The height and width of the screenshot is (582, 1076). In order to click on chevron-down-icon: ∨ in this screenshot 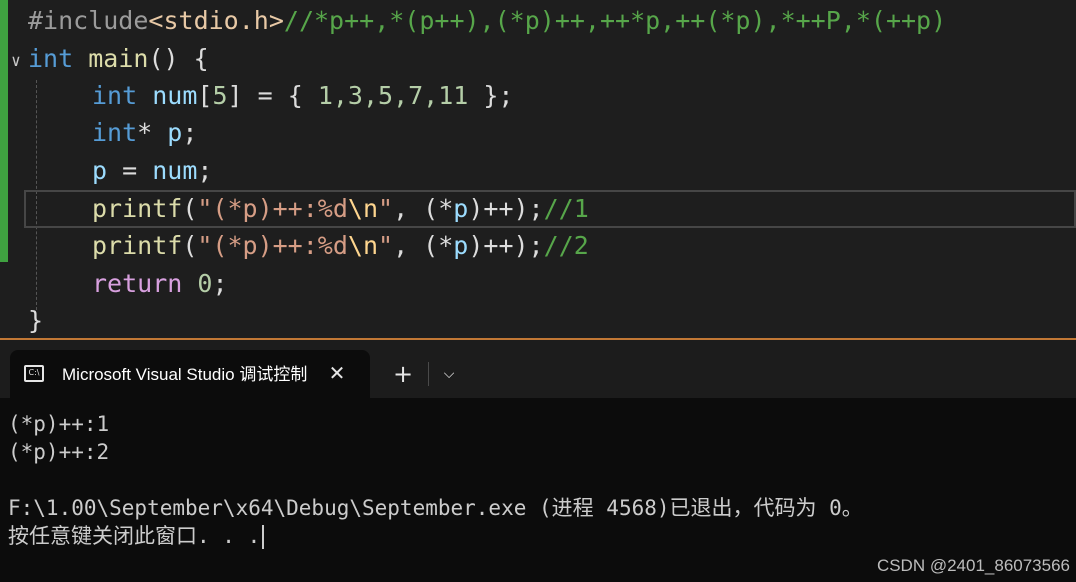, I will do `click(16, 61)`.